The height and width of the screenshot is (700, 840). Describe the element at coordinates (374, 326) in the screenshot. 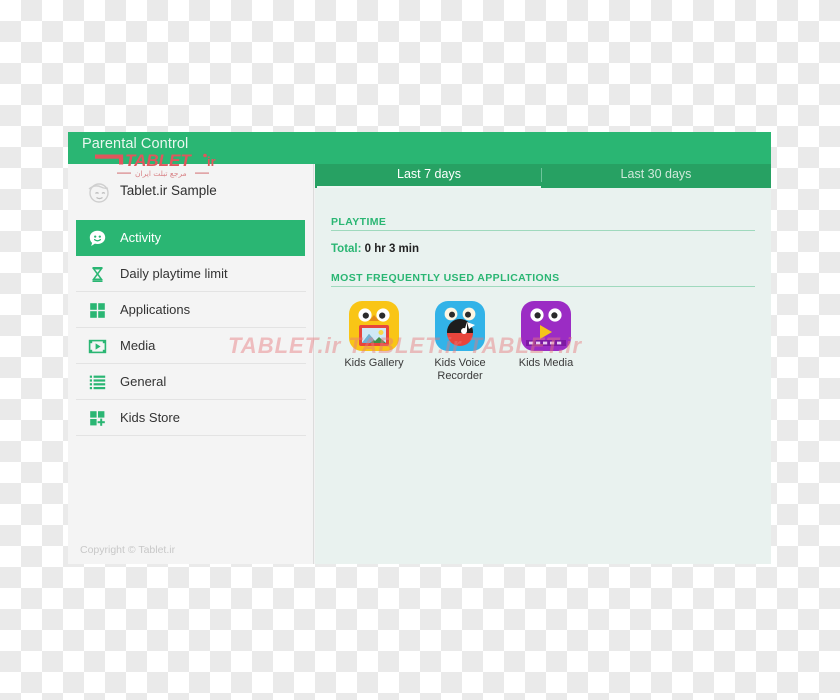

I see `kids-gallery-app-icon` at that location.